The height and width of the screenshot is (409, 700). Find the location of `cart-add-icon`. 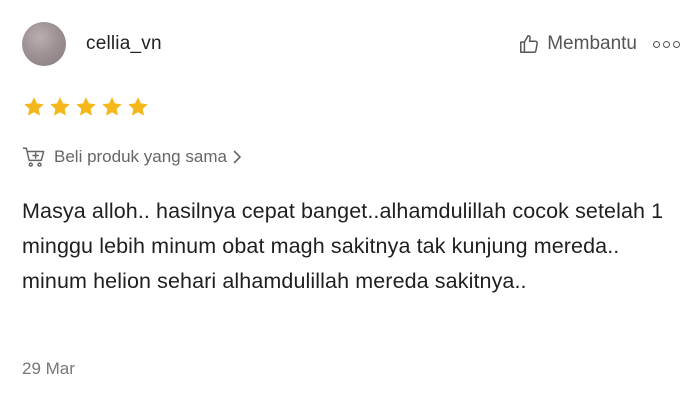

cart-add-icon is located at coordinates (33, 157).